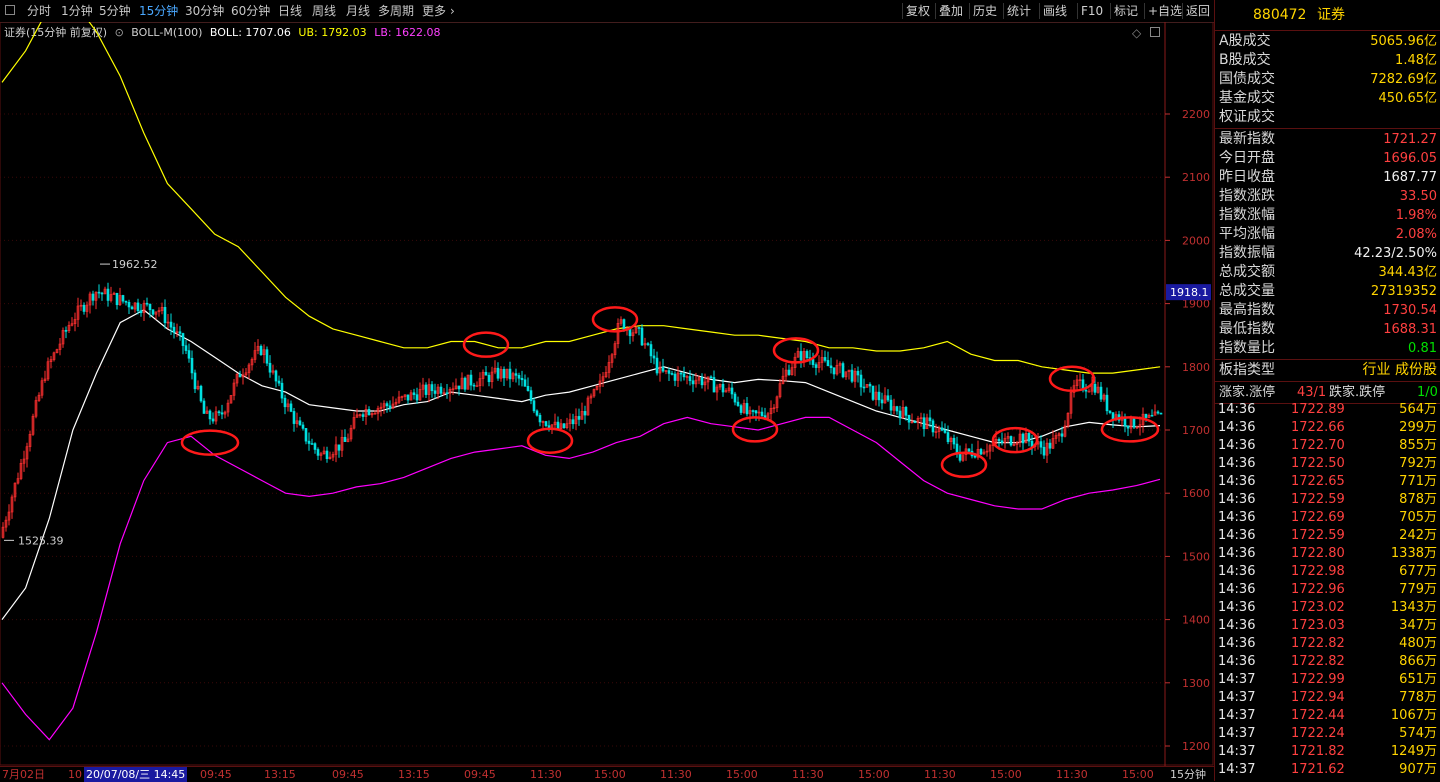 This screenshot has width=1440, height=782. What do you see at coordinates (950, 11) in the screenshot?
I see `toolbar-button-1: 叠加` at bounding box center [950, 11].